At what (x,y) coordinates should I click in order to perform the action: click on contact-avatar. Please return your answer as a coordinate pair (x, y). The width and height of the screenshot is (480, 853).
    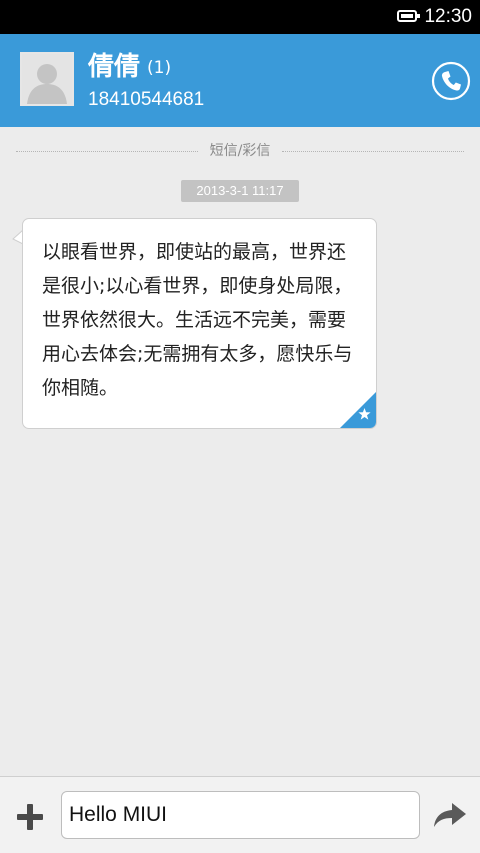
    Looking at the image, I should click on (47, 79).